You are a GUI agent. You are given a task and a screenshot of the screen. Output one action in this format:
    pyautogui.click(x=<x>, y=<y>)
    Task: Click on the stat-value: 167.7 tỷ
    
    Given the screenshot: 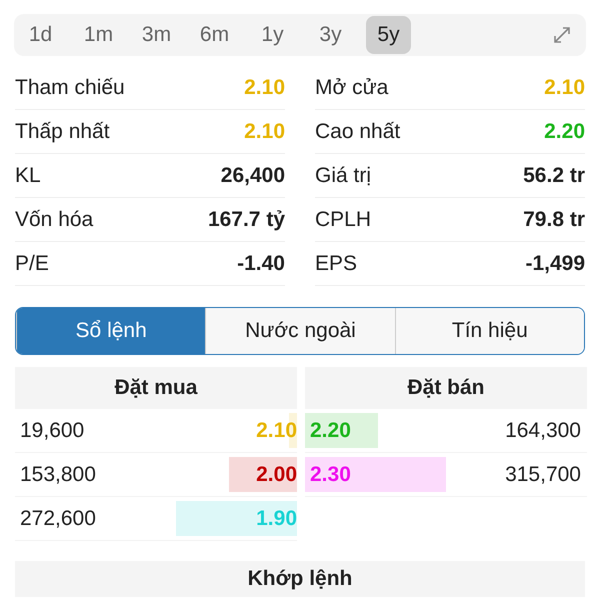 What is the action you would take?
    pyautogui.click(x=246, y=220)
    